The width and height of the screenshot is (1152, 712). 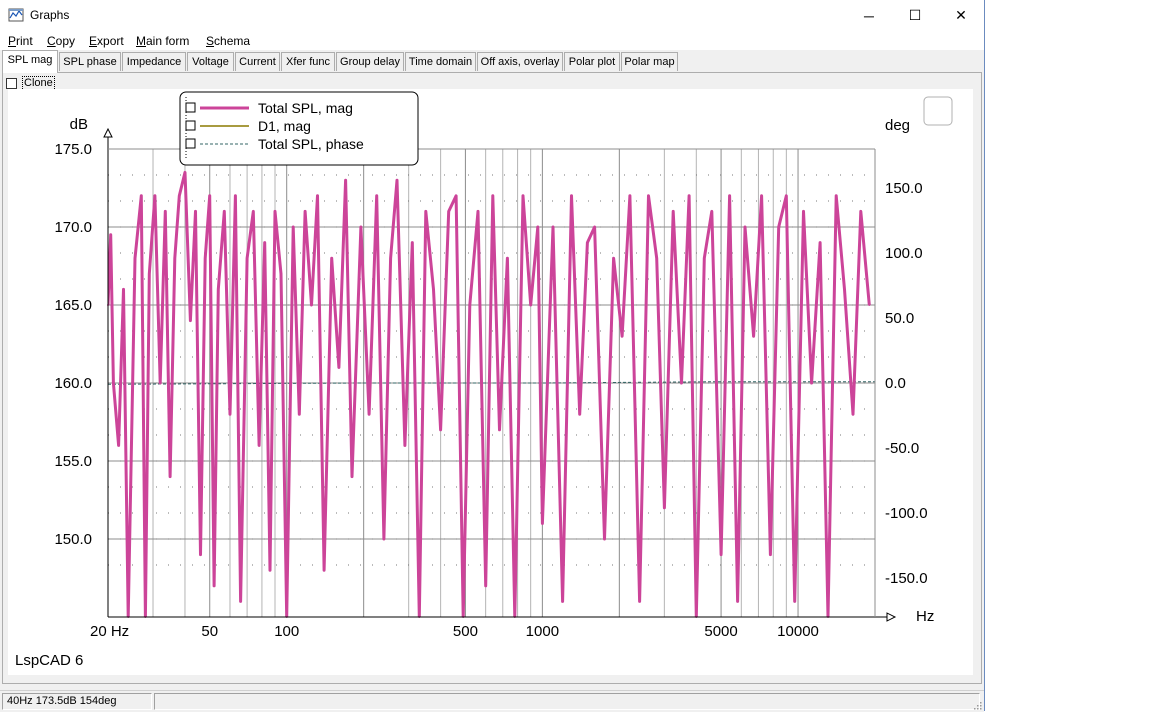 I want to click on clone-checkbox, so click(x=11, y=83).